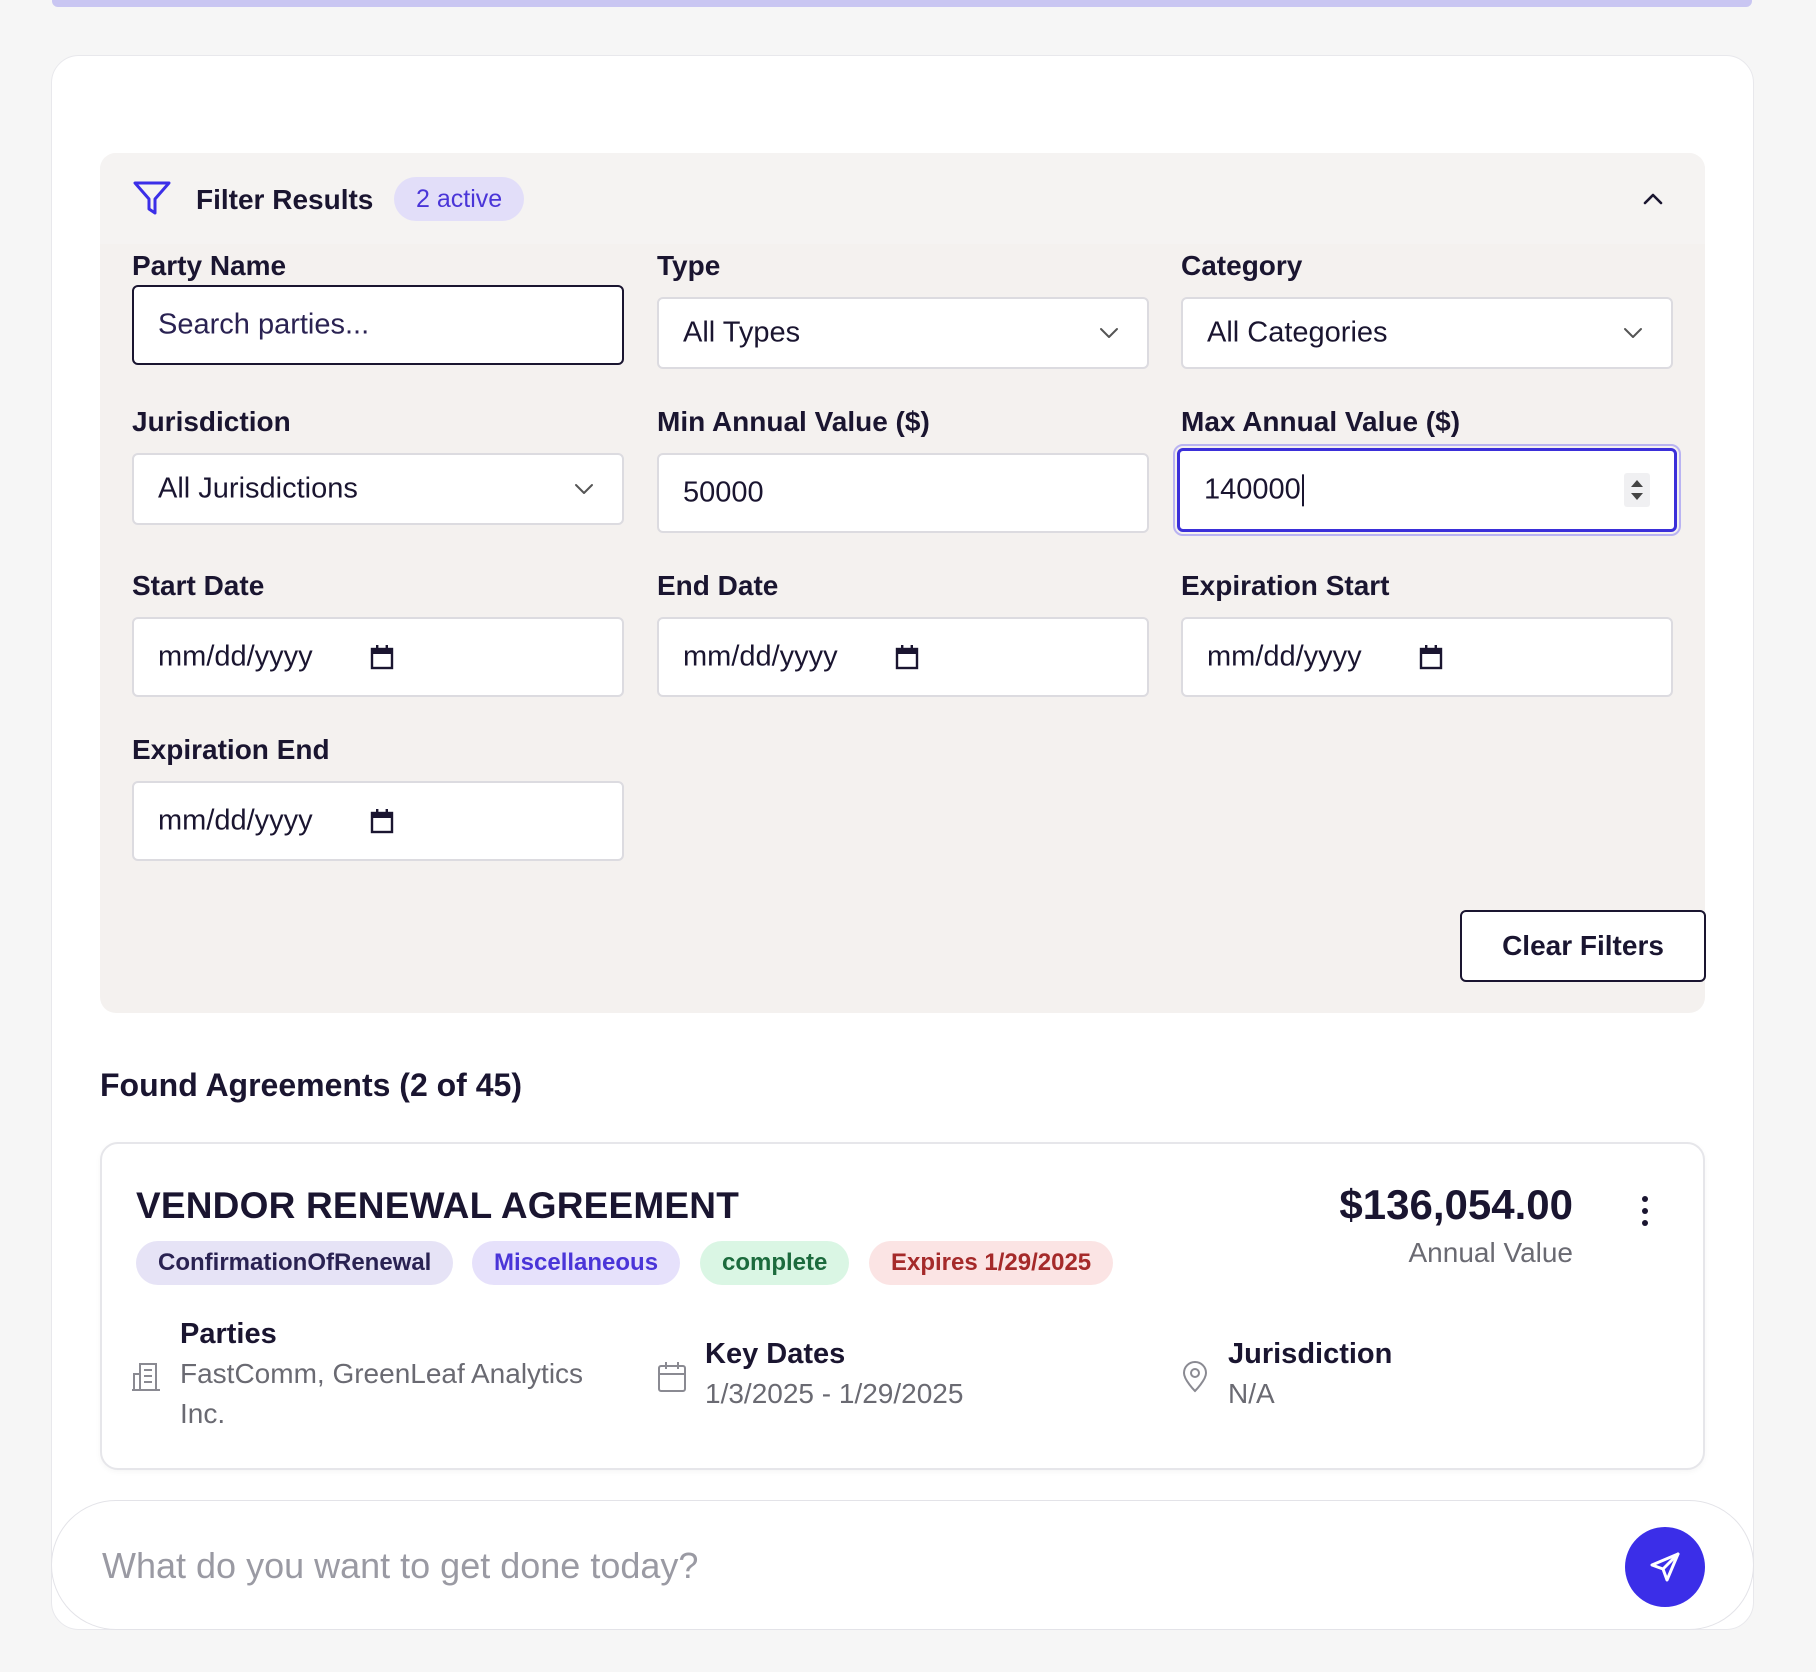 The image size is (1816, 1672). What do you see at coordinates (689, 265) in the screenshot?
I see `type-label: Type` at bounding box center [689, 265].